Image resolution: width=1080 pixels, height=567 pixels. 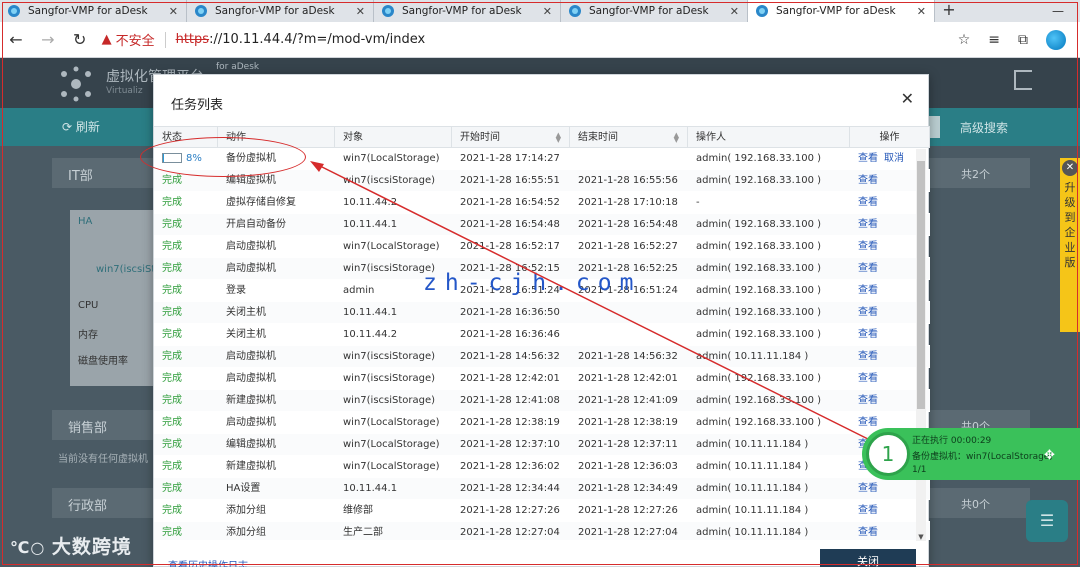 What do you see at coordinates (982, 457) in the screenshot?
I see `toast-task: 备份虚拟机：win7(LocalStorage)` at bounding box center [982, 457].